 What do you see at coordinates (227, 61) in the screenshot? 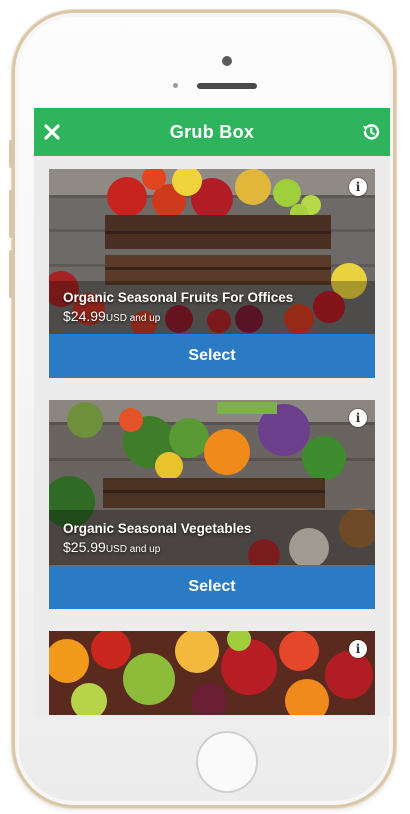
I see `front-camera` at bounding box center [227, 61].